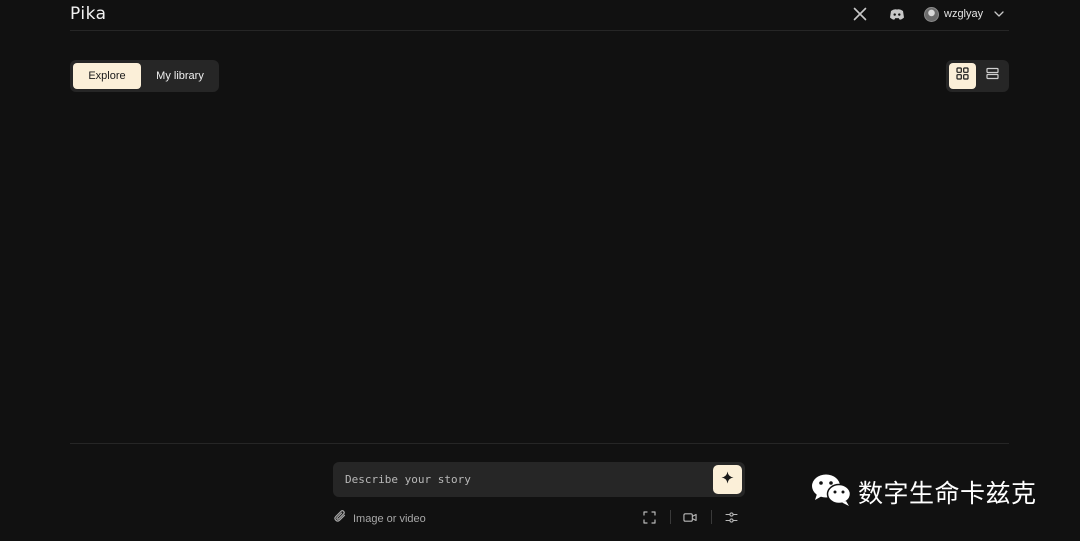  What do you see at coordinates (690, 517) in the screenshot?
I see `video-camera-icon` at bounding box center [690, 517].